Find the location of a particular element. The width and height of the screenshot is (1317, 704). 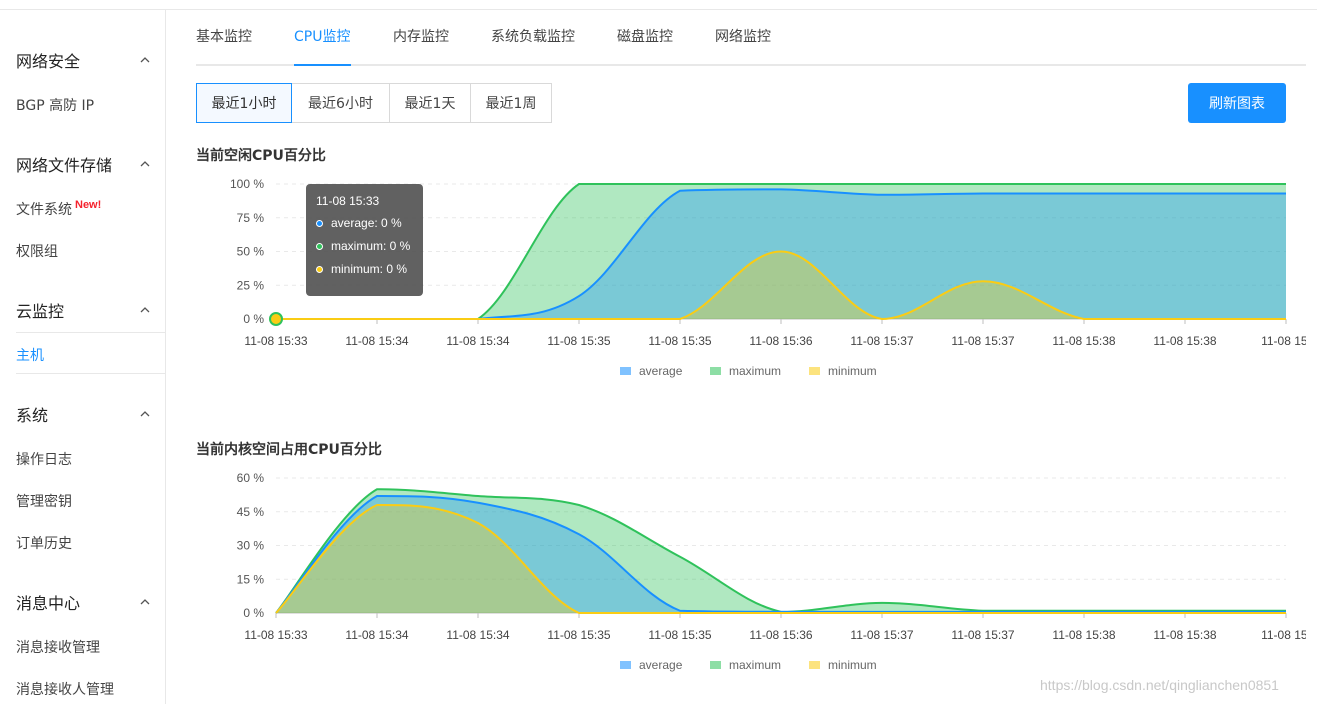

tab-memory: 内存监控 is located at coordinates (421, 46).